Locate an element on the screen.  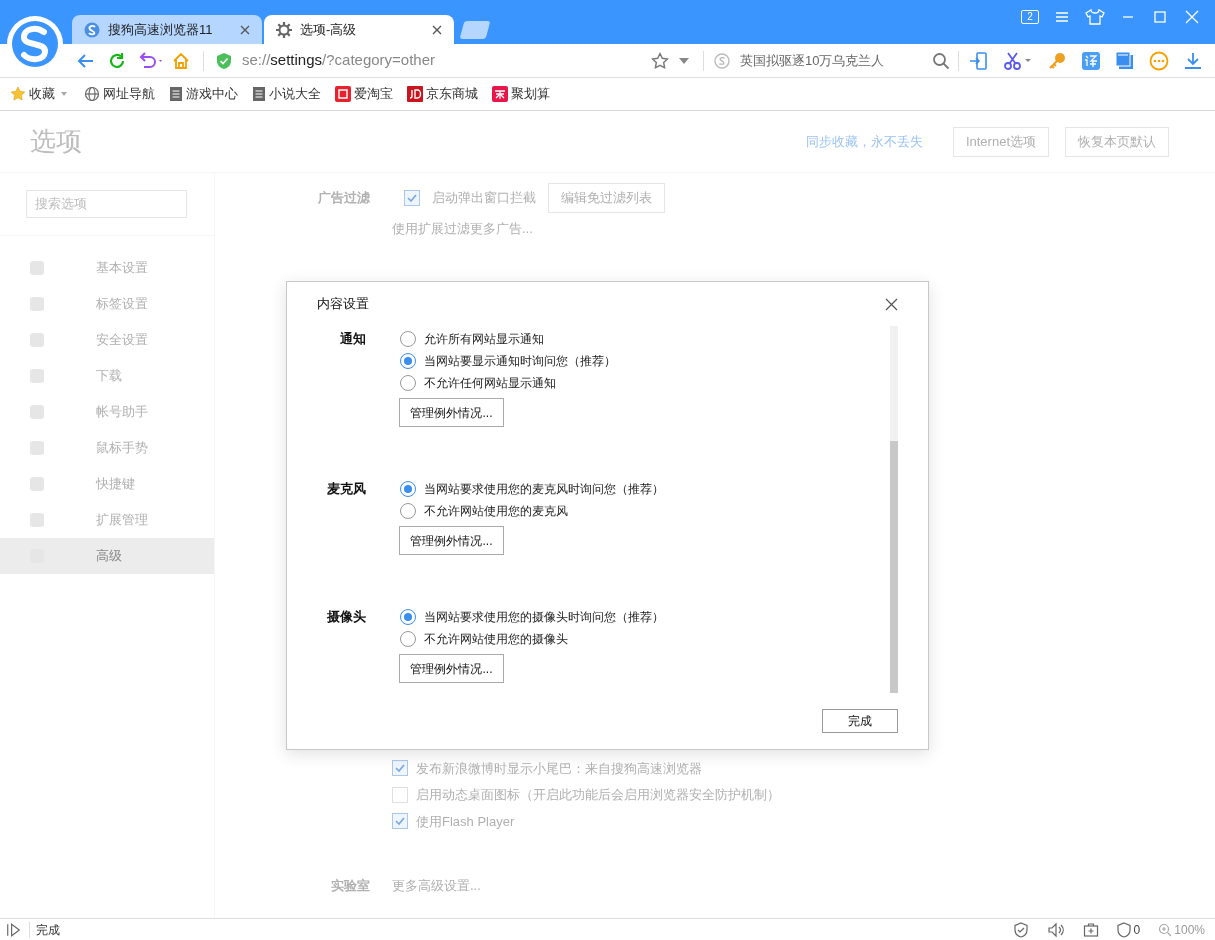
checkbox-label: 启用动态桌面图标（开启此功能后会启用浏览器安全防护机制） is located at coordinates (598, 795).